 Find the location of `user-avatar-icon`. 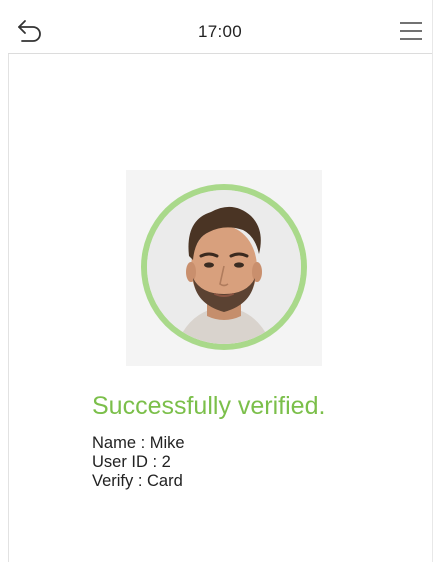

user-avatar-icon is located at coordinates (224, 267).